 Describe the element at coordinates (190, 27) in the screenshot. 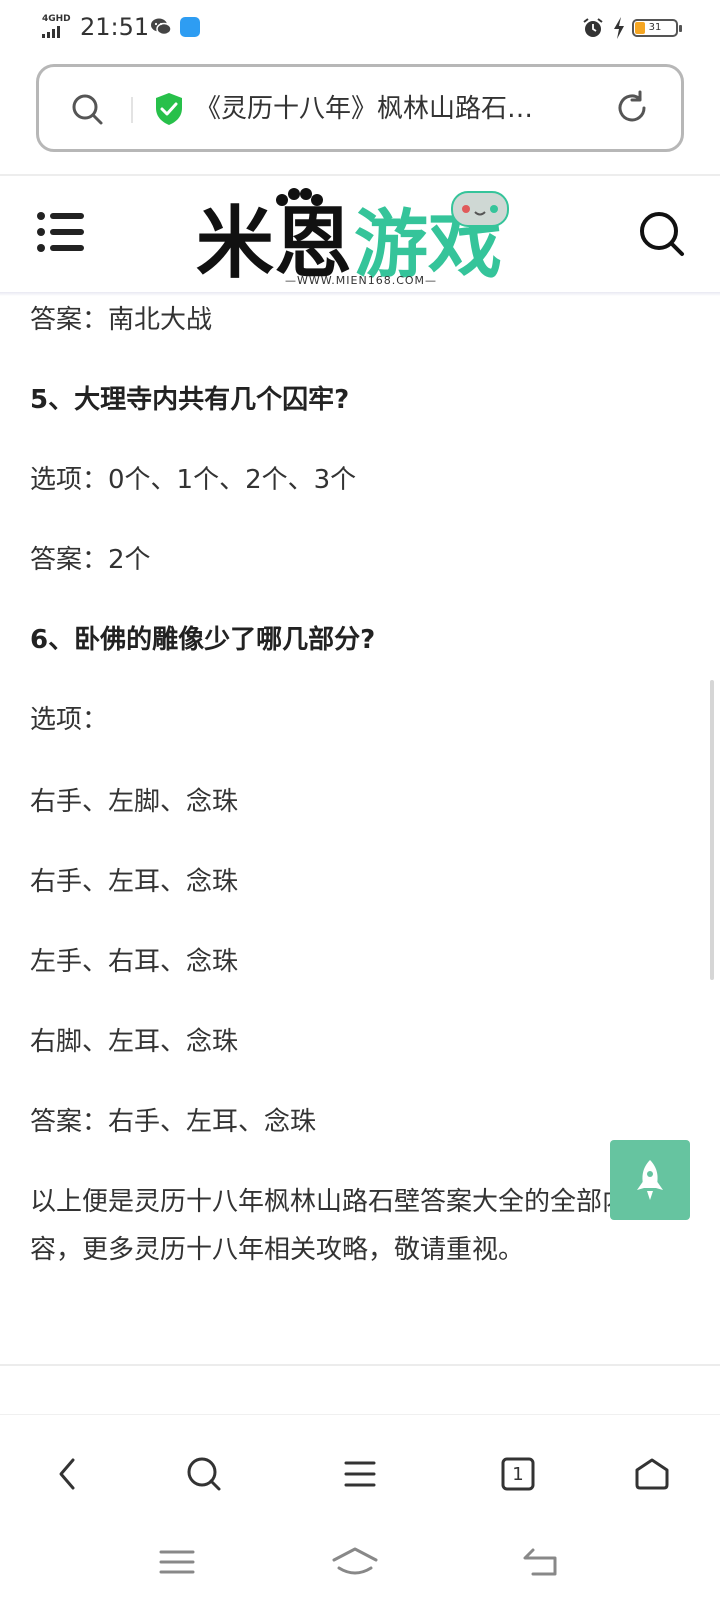

I see `app-notification-icon` at that location.